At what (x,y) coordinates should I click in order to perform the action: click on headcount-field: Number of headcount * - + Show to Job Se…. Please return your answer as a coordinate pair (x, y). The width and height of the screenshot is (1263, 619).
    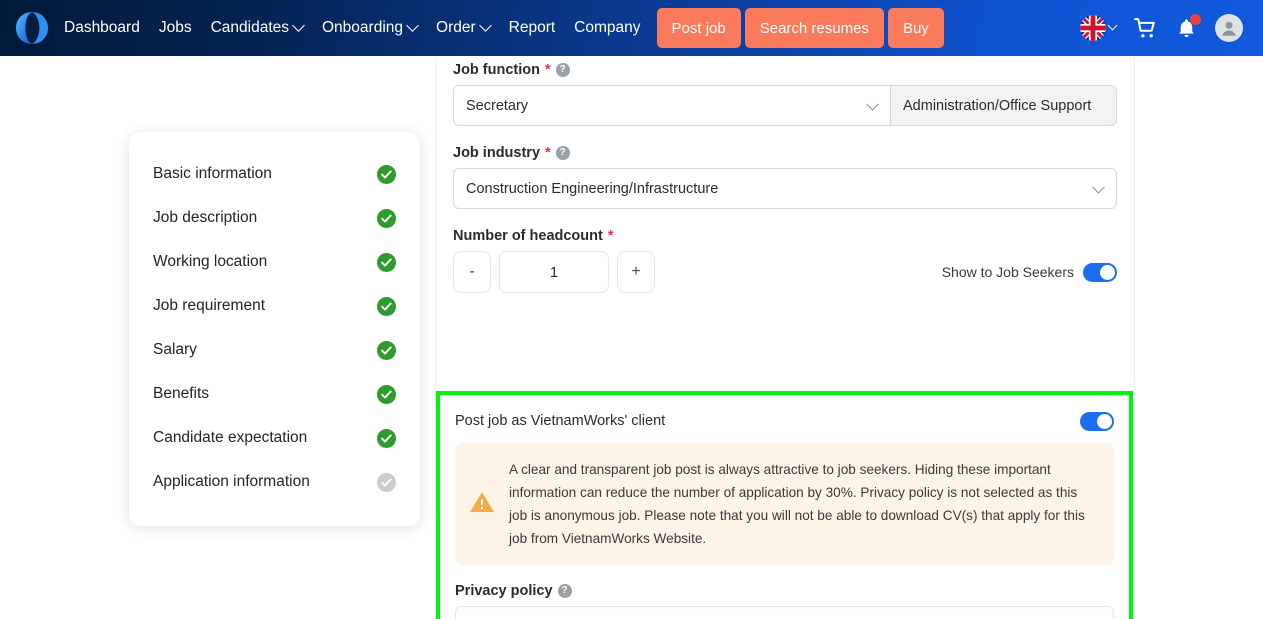
    Looking at the image, I should click on (785, 260).